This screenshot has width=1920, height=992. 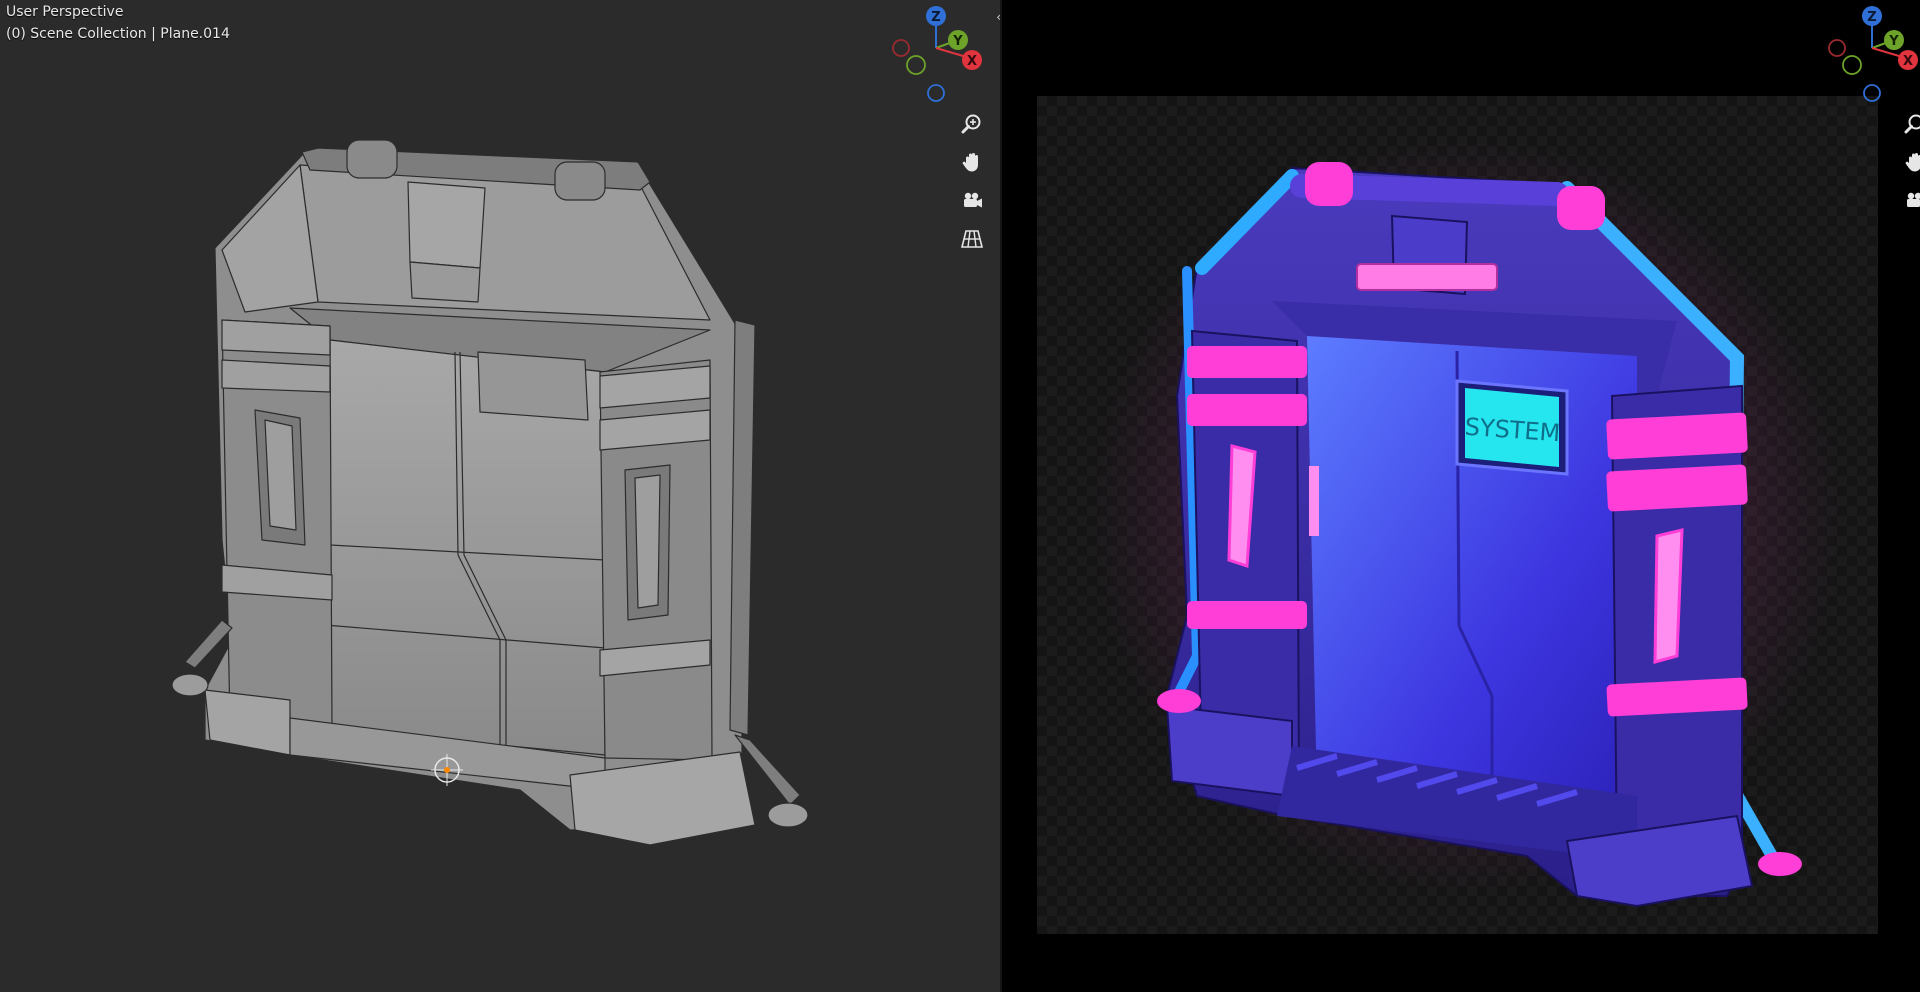 I want to click on active-object-label: (0) Scene Collection | Plane.014, so click(x=118, y=34).